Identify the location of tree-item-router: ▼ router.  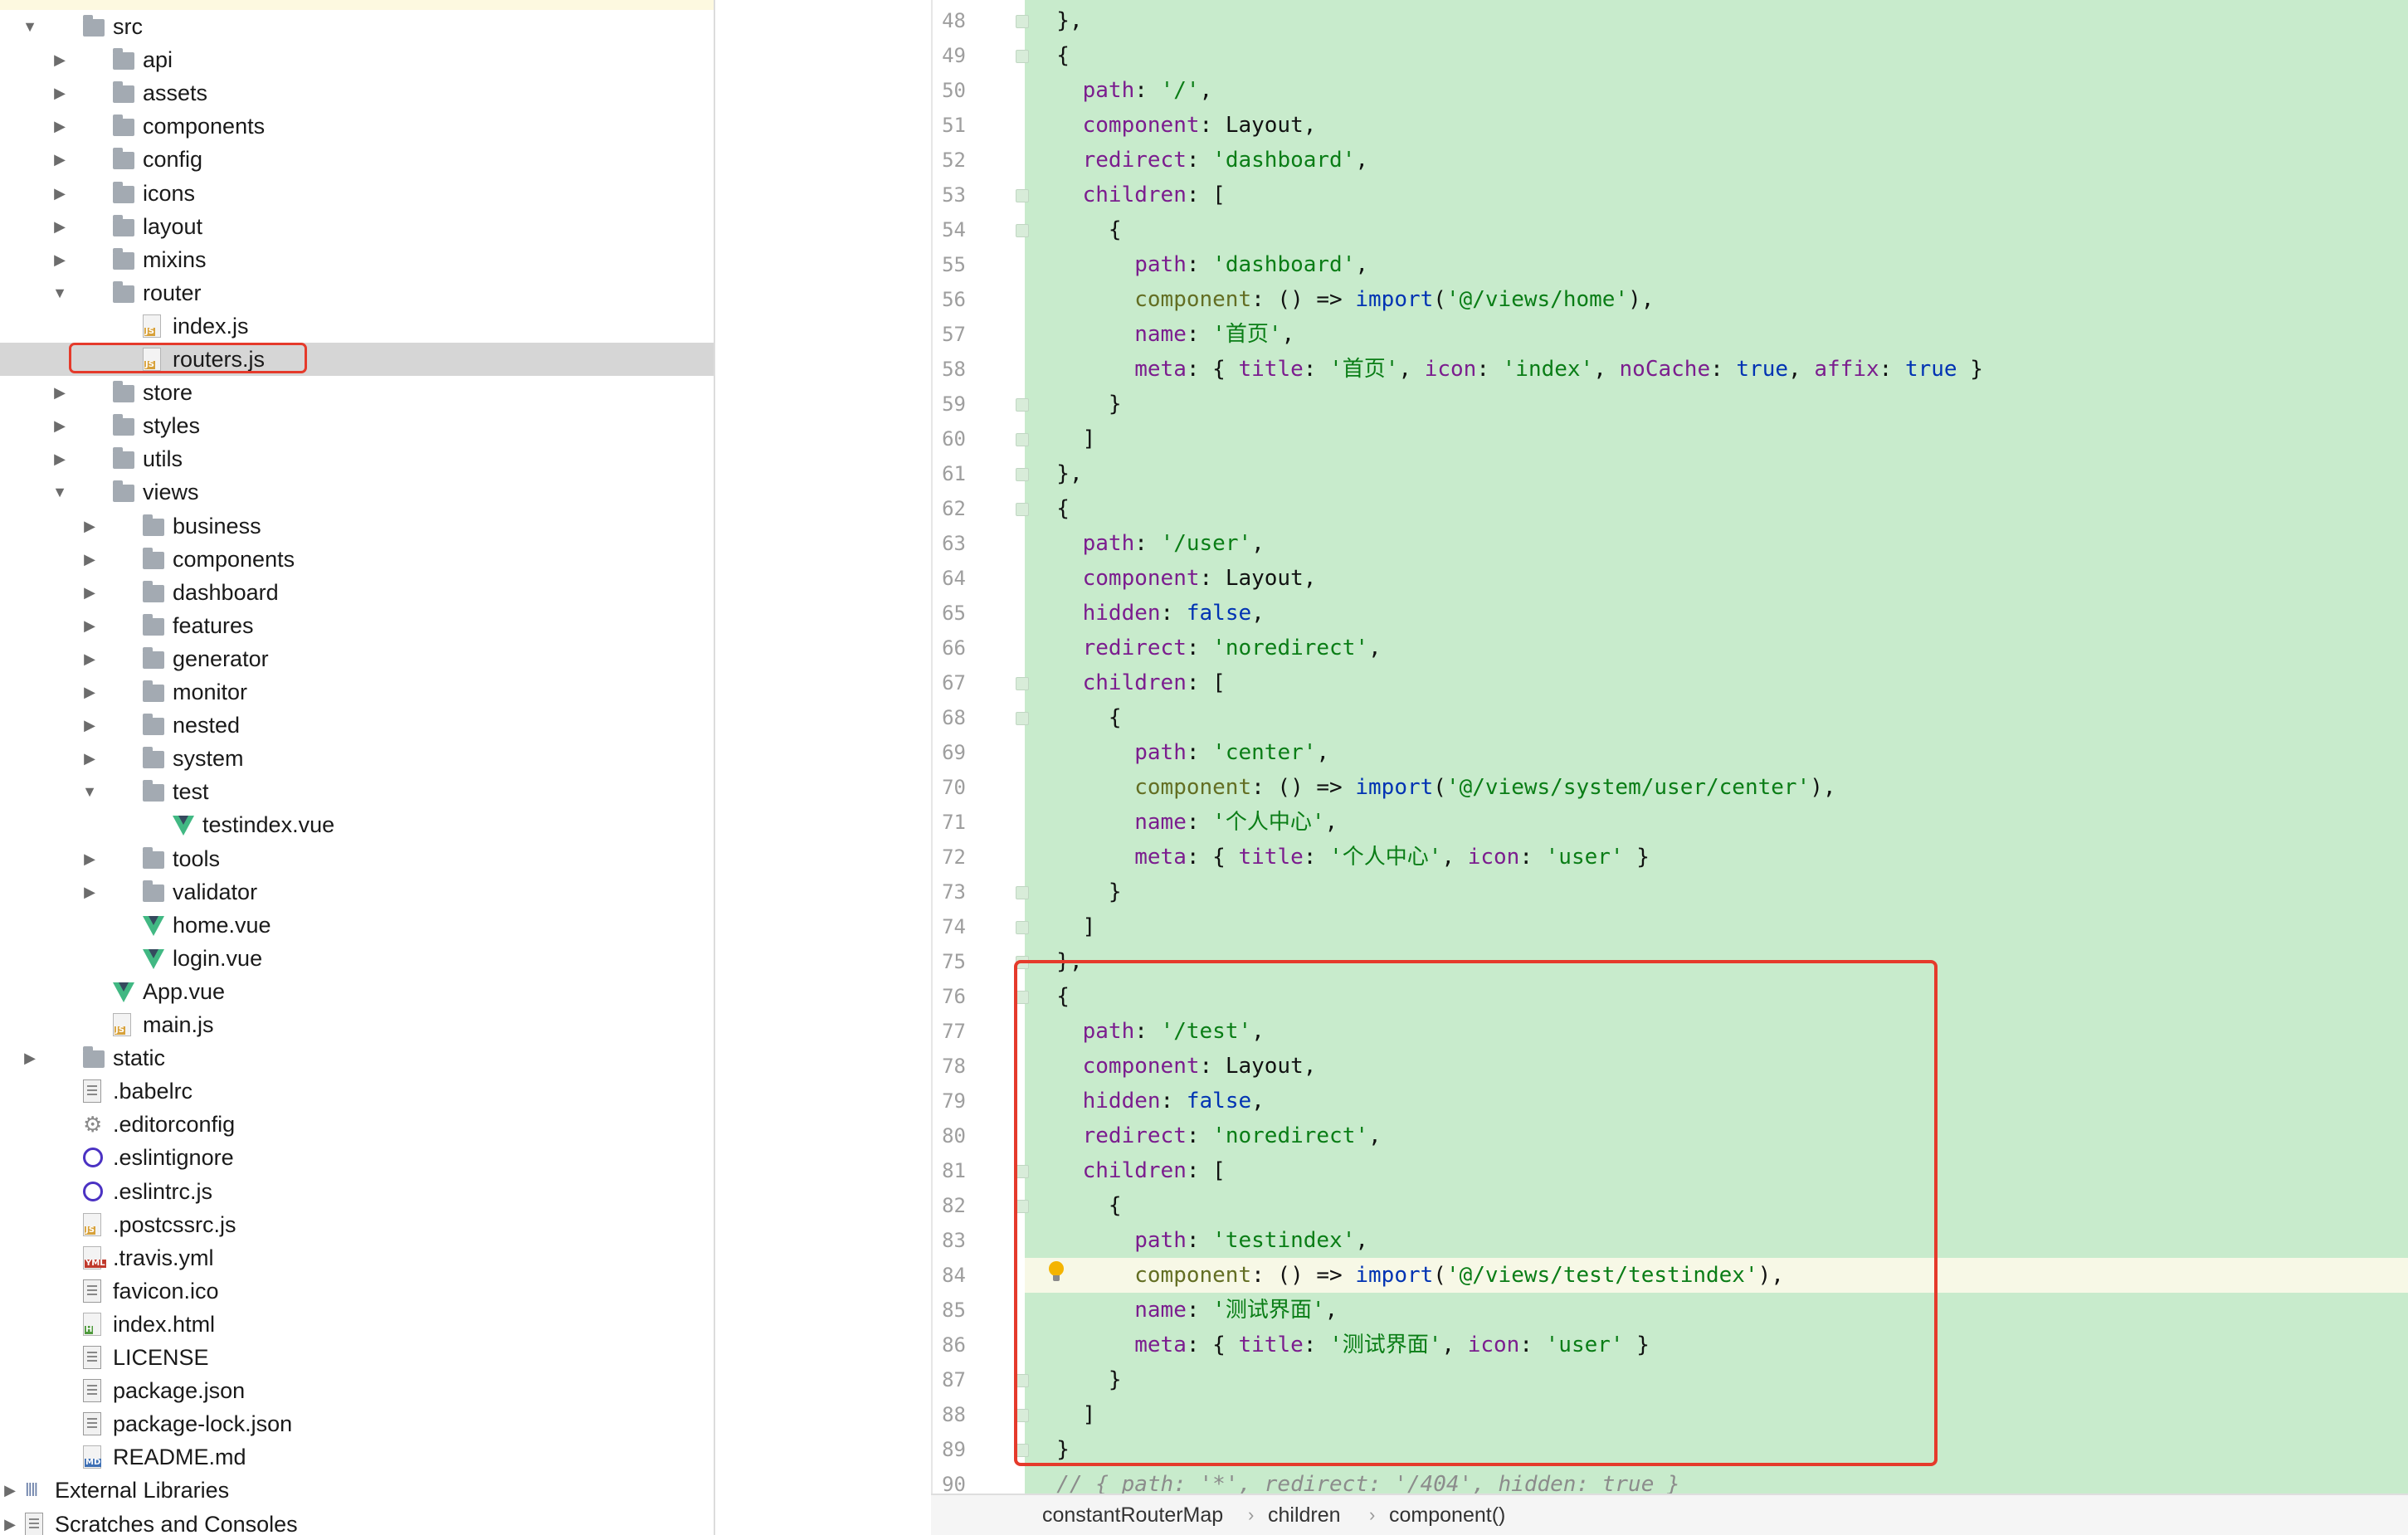
(357, 292).